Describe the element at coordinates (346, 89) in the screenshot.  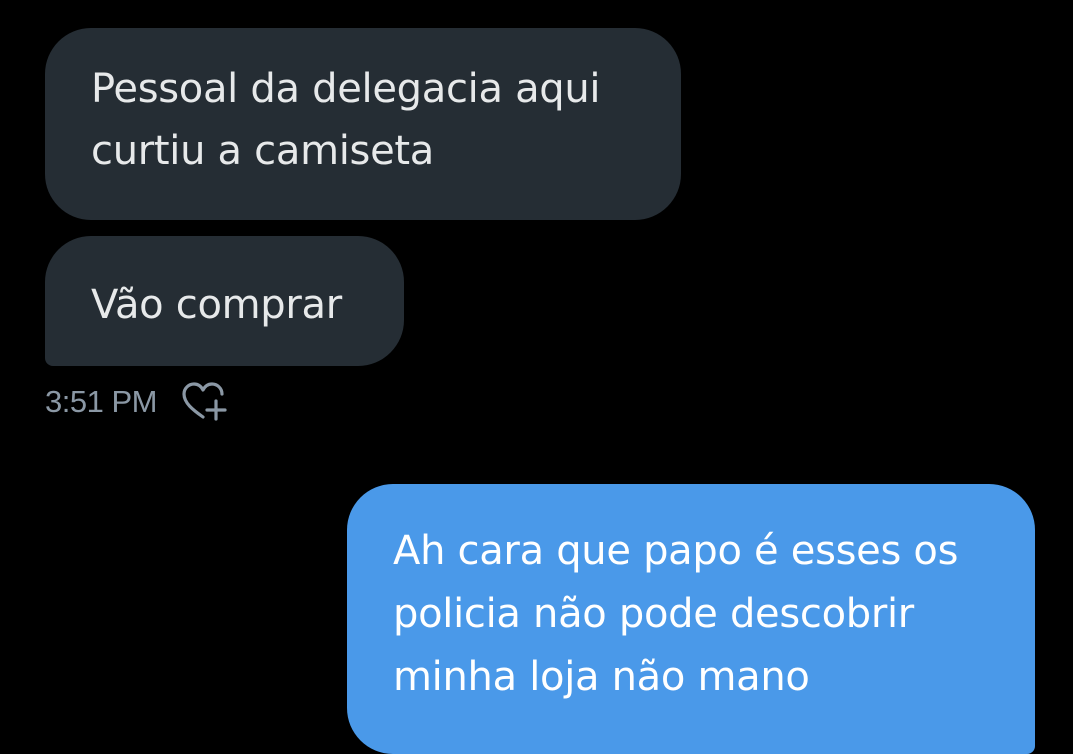
I see `message-text-line: Pessoal da delegacia aqui` at that location.